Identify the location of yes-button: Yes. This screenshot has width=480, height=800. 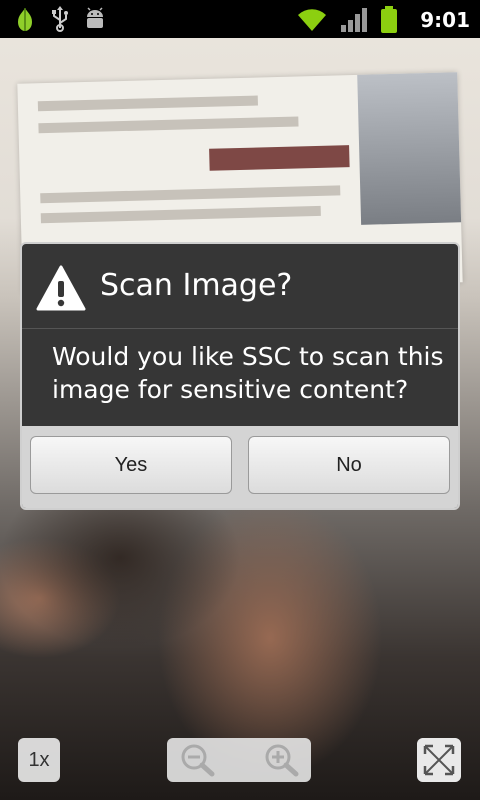
(131, 465).